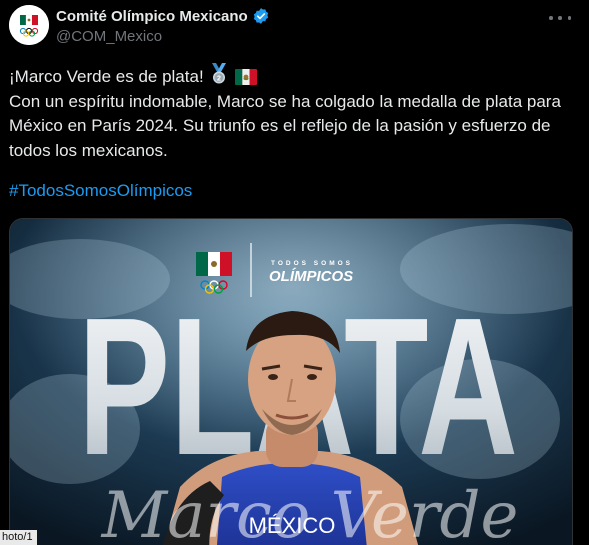 The width and height of the screenshot is (589, 545). I want to click on more-options-icon, so click(560, 18).